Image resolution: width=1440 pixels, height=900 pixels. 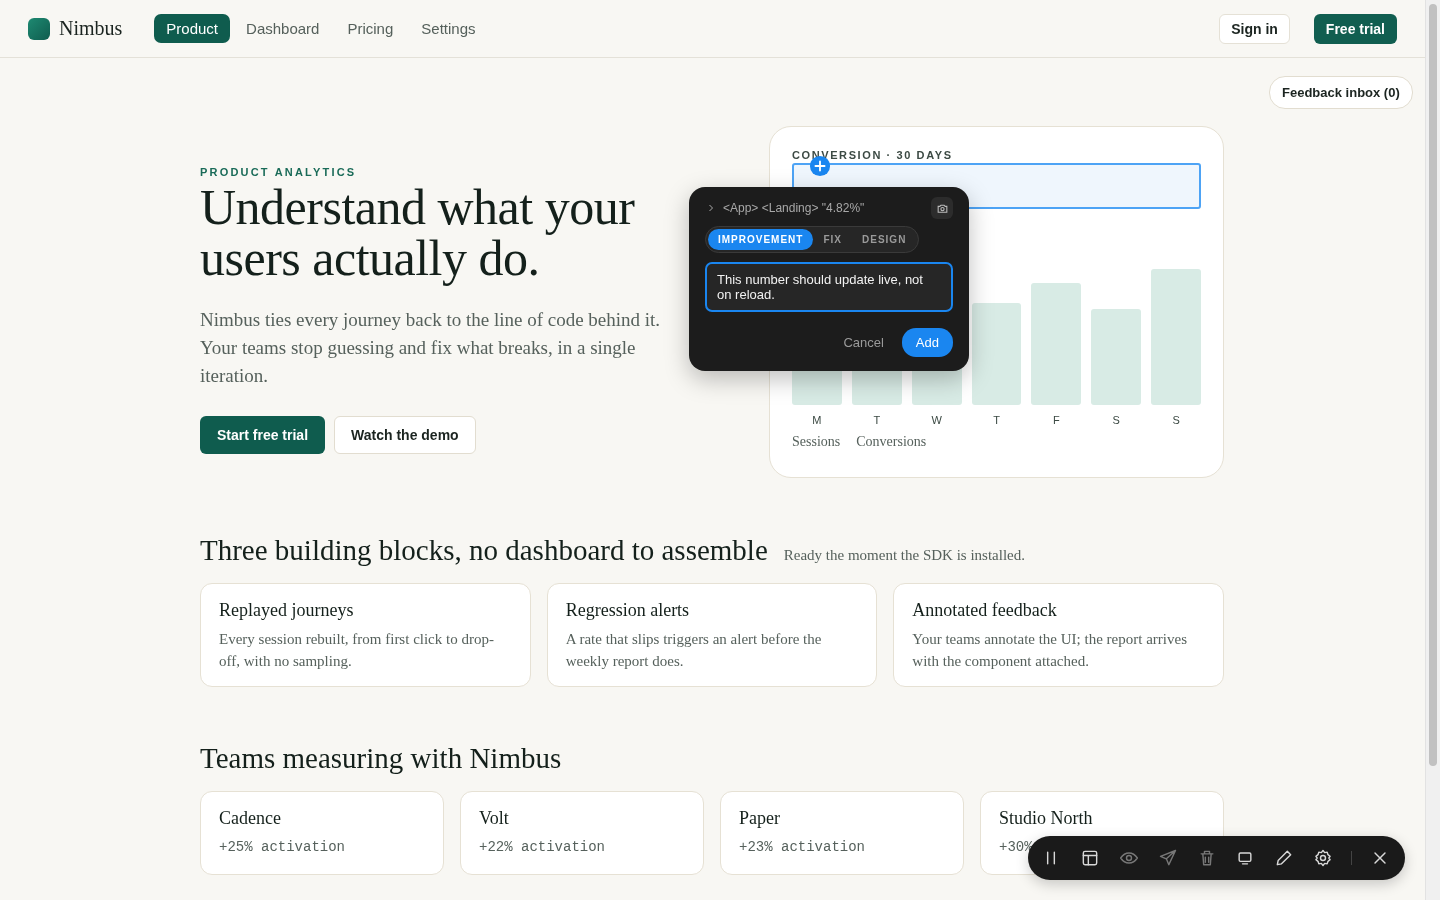 What do you see at coordinates (263, 435) in the screenshot?
I see `start-trial-button: Start free trial` at bounding box center [263, 435].